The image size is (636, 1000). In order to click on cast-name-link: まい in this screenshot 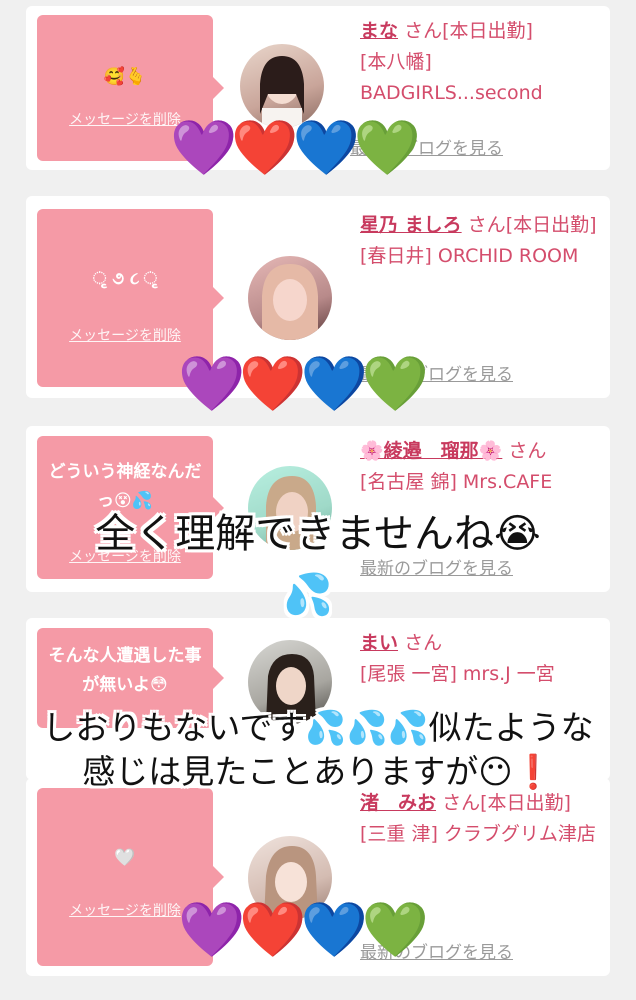, I will do `click(379, 643)`.